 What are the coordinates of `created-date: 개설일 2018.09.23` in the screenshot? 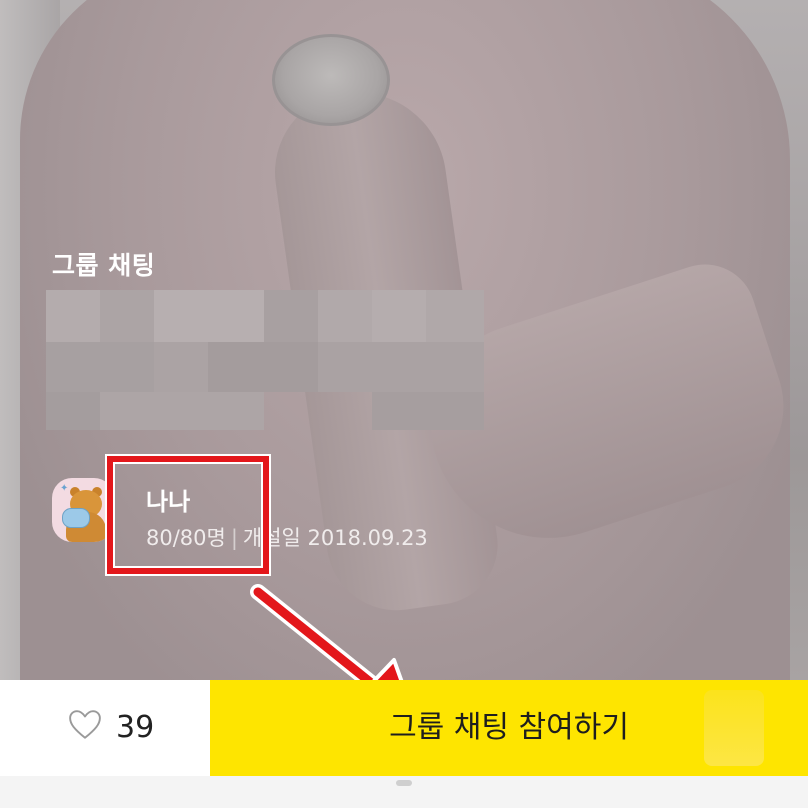 It's located at (335, 538).